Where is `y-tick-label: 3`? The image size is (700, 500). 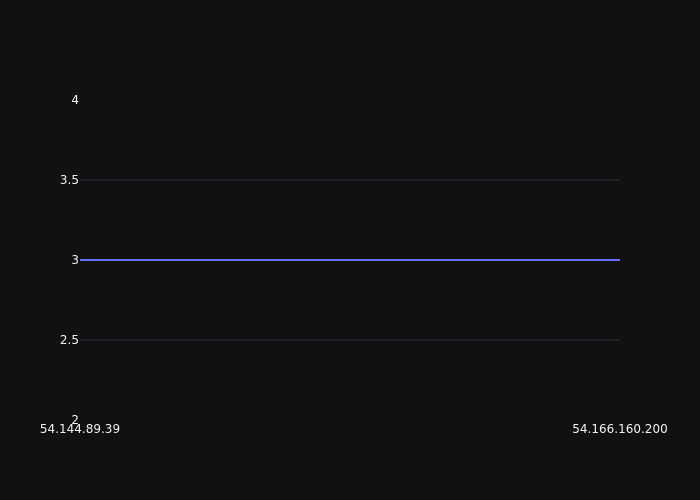
y-tick-label: 3 is located at coordinates (75, 260).